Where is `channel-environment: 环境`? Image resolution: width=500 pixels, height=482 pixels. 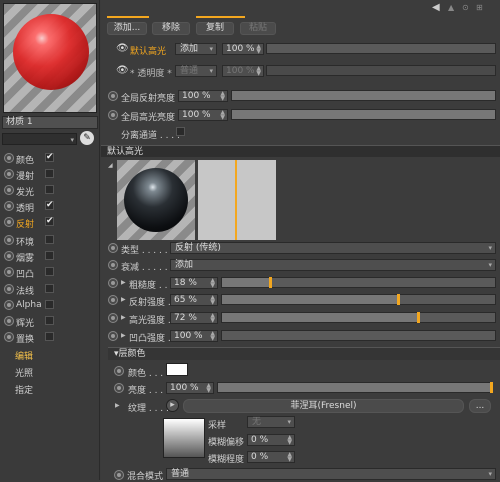 channel-environment: 环境 is located at coordinates (50, 240).